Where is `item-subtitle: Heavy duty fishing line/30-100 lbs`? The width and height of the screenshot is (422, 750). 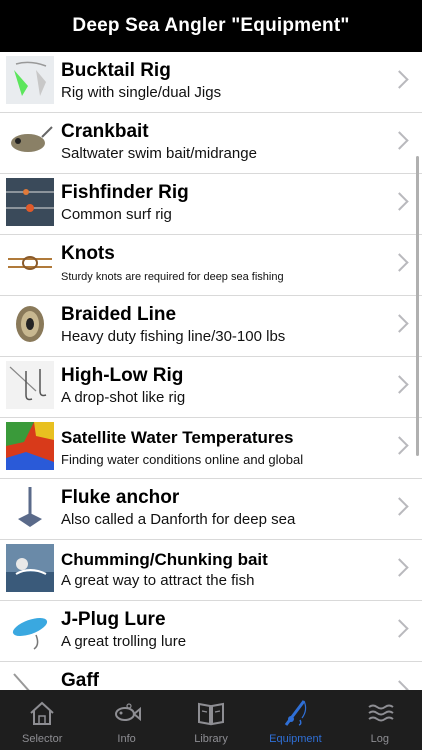
item-subtitle: Heavy duty fishing line/30-100 lbs is located at coordinates (173, 336).